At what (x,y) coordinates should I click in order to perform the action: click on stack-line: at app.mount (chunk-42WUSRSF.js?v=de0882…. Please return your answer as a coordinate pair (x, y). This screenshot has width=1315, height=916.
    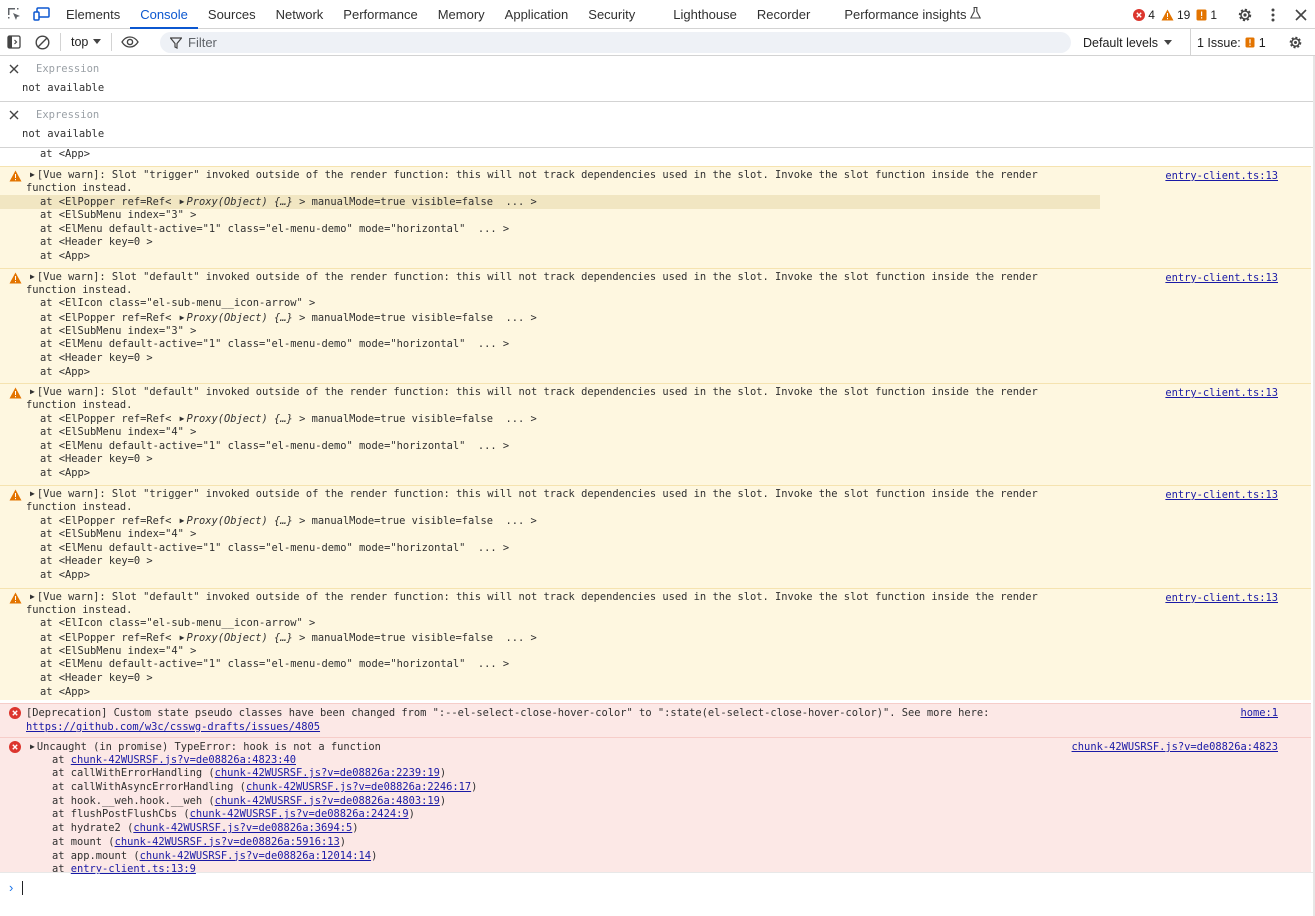
    Looking at the image, I should click on (550, 857).